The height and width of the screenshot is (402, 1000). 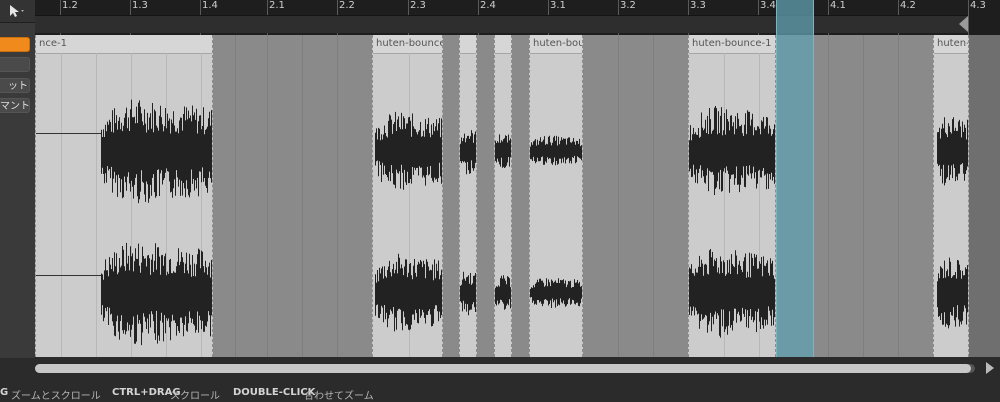 What do you see at coordinates (15, 105) in the screenshot?
I see `side-button-3: マント` at bounding box center [15, 105].